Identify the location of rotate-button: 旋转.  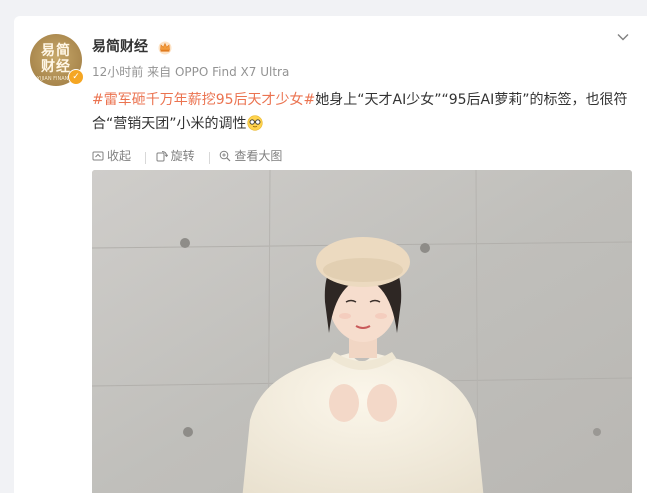
(175, 155).